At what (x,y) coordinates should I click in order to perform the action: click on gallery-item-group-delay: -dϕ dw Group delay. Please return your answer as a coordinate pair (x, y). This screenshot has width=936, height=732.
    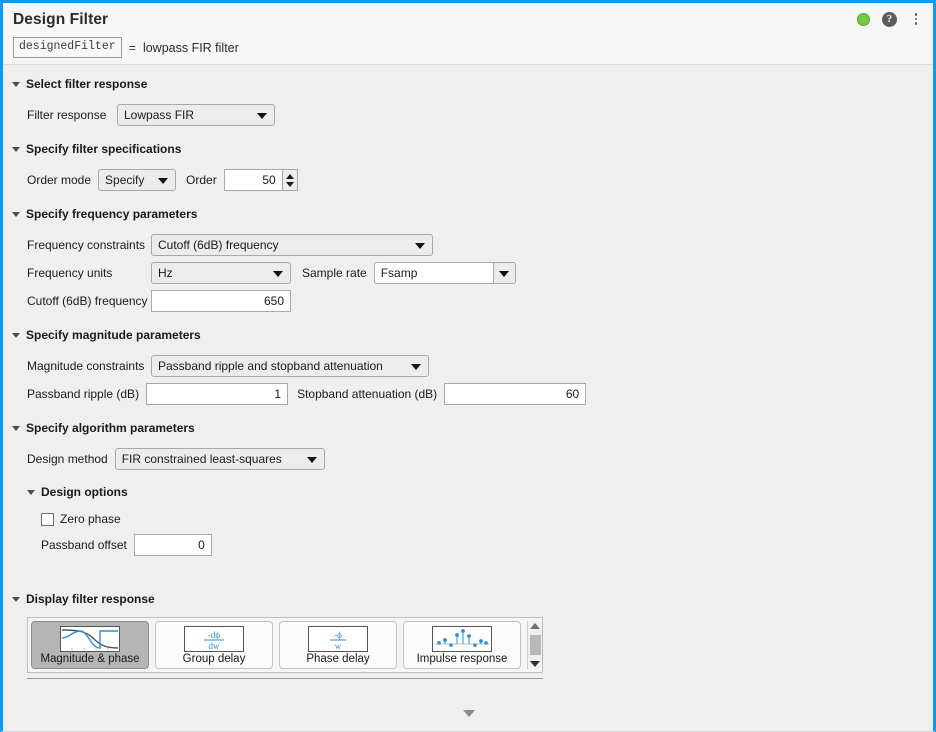
    Looking at the image, I should click on (214, 645).